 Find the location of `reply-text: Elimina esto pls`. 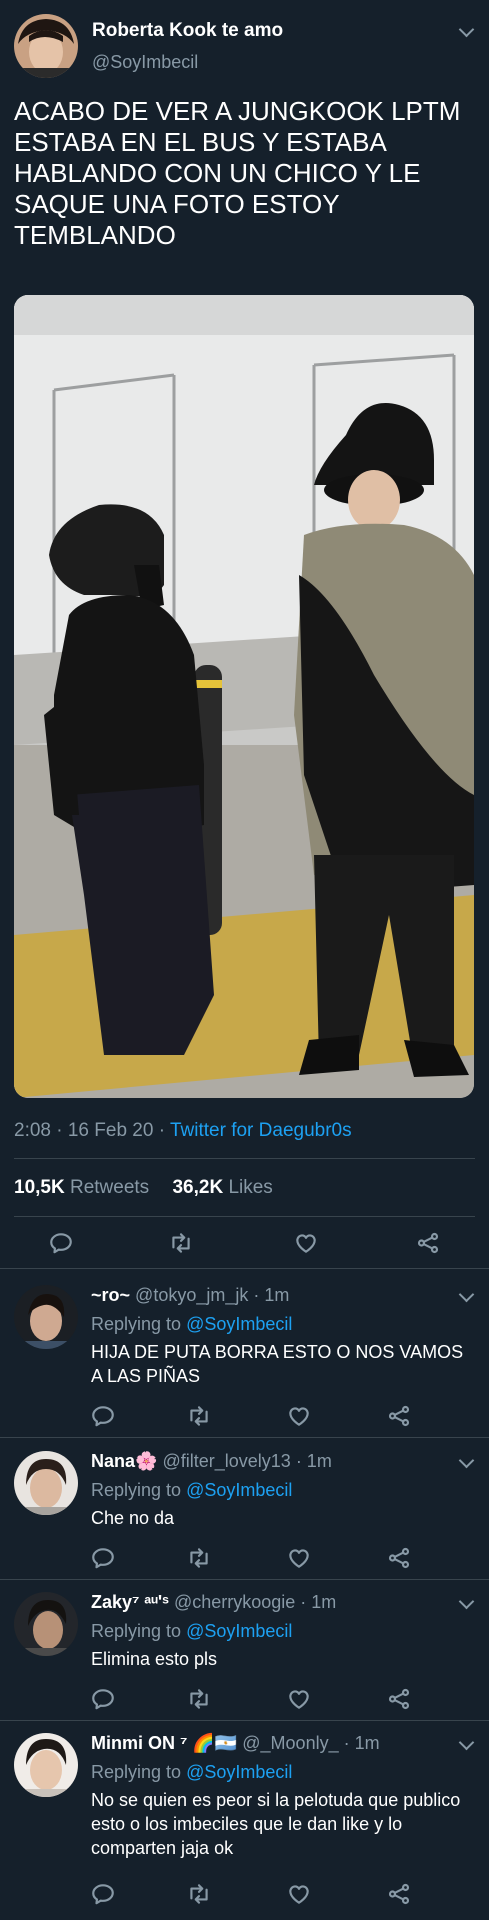

reply-text: Elimina esto pls is located at coordinates (154, 1659).